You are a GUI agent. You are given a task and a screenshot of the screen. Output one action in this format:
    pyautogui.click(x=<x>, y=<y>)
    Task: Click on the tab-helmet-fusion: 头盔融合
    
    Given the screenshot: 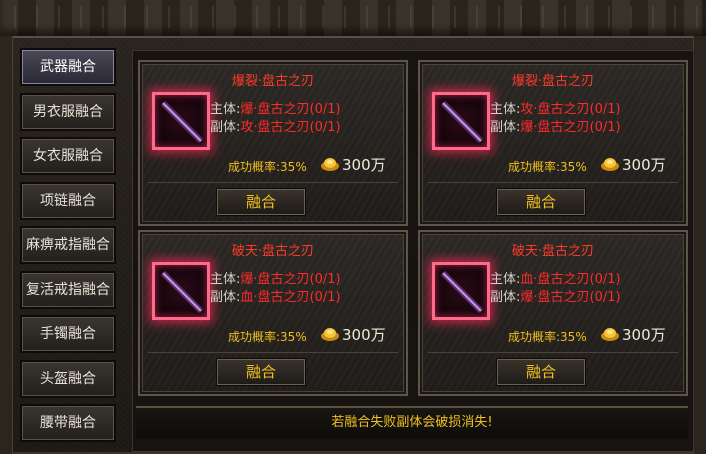 What is the action you would take?
    pyautogui.click(x=68, y=379)
    